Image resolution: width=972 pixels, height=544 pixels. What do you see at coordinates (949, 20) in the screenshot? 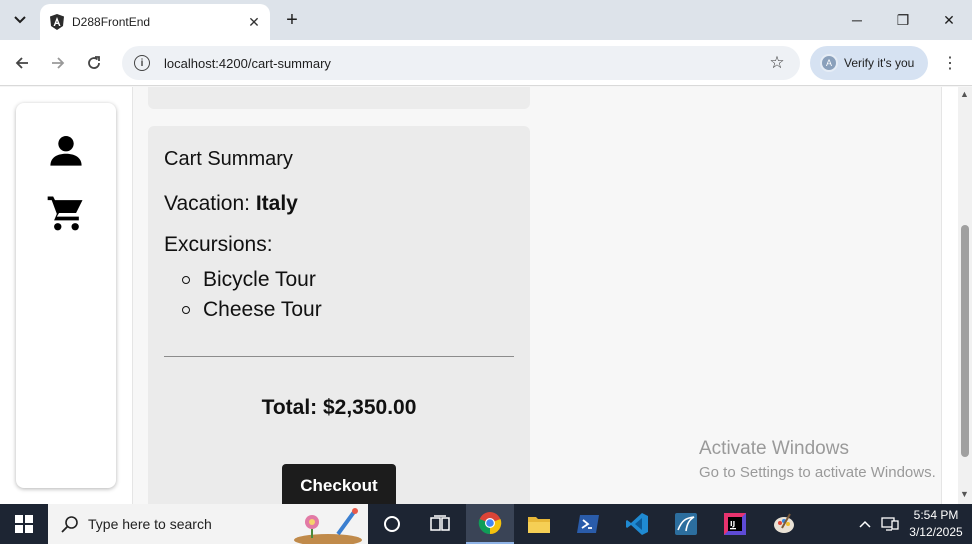
I see `close-window-button: ✕` at bounding box center [949, 20].